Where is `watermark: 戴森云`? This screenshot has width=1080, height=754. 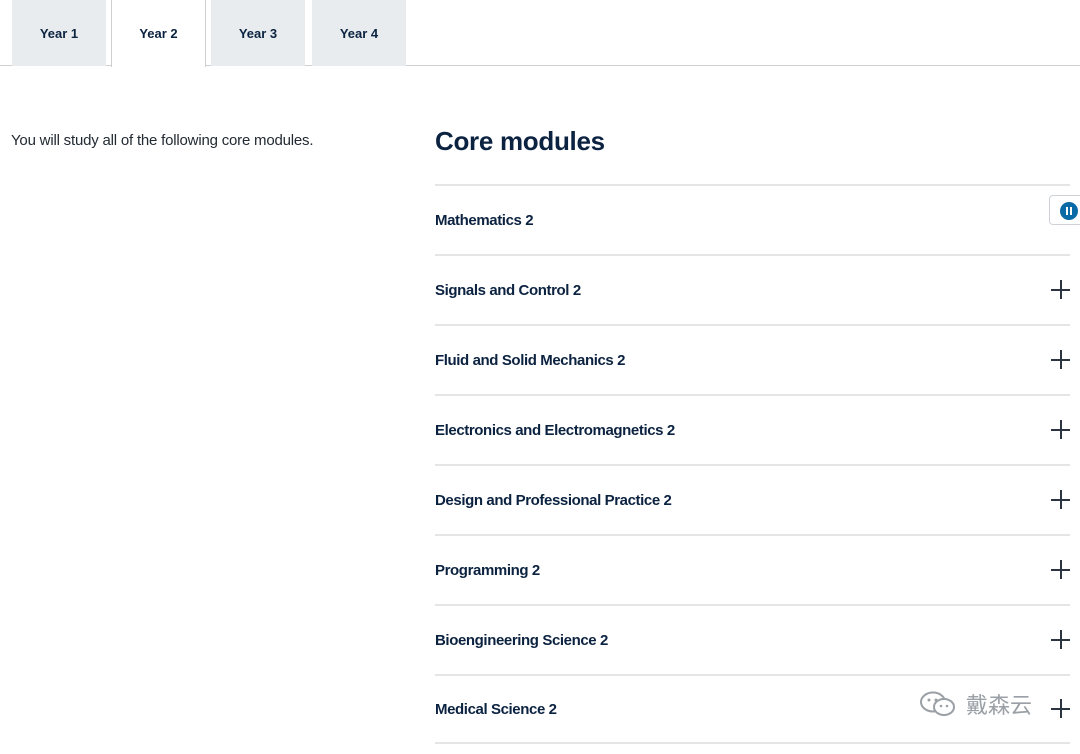
watermark: 戴森云 is located at coordinates (975, 704).